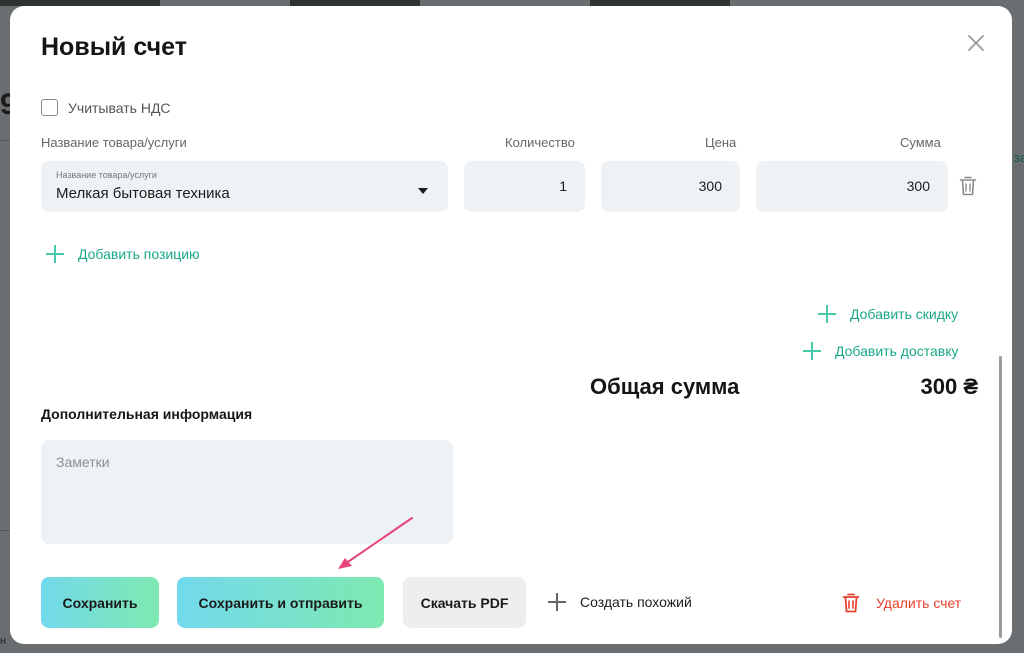 This screenshot has height=653, width=1024. What do you see at coordinates (3, 641) in the screenshot?
I see `background-text-fragment: н` at bounding box center [3, 641].